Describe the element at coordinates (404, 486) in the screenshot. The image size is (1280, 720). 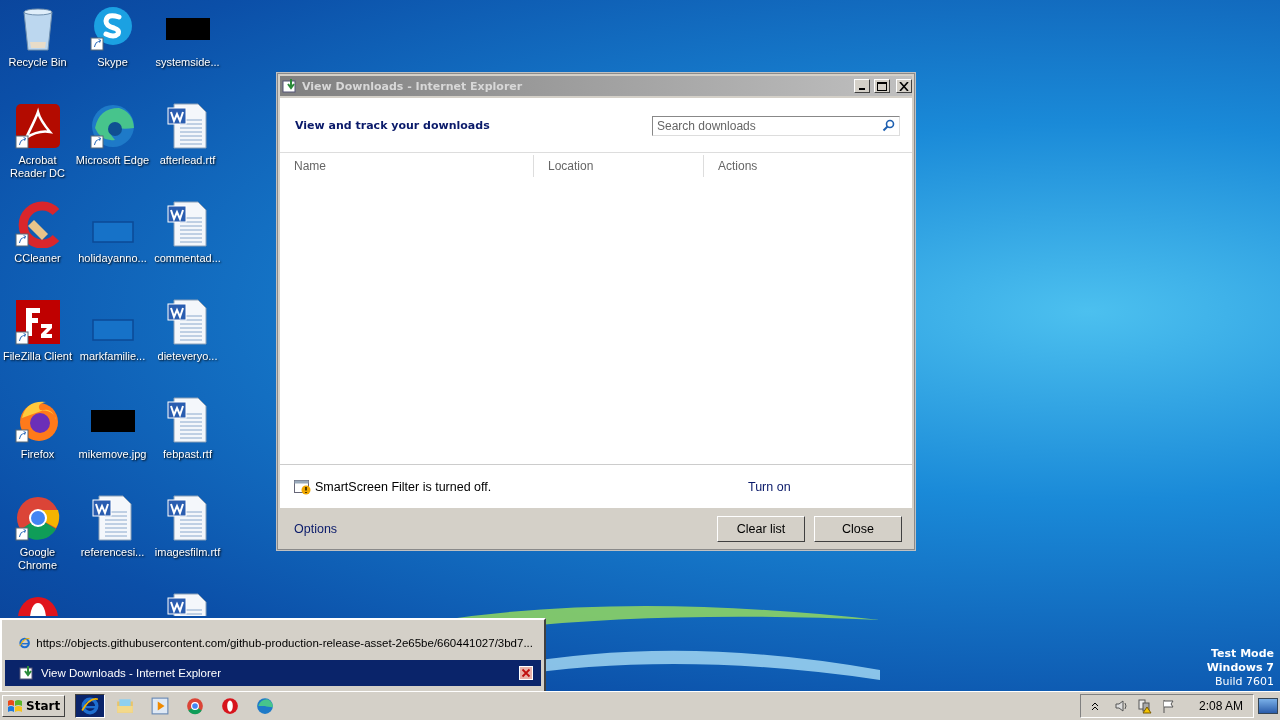
I see `smartscreen-message: SmartScreen Filter is turned off.` at that location.